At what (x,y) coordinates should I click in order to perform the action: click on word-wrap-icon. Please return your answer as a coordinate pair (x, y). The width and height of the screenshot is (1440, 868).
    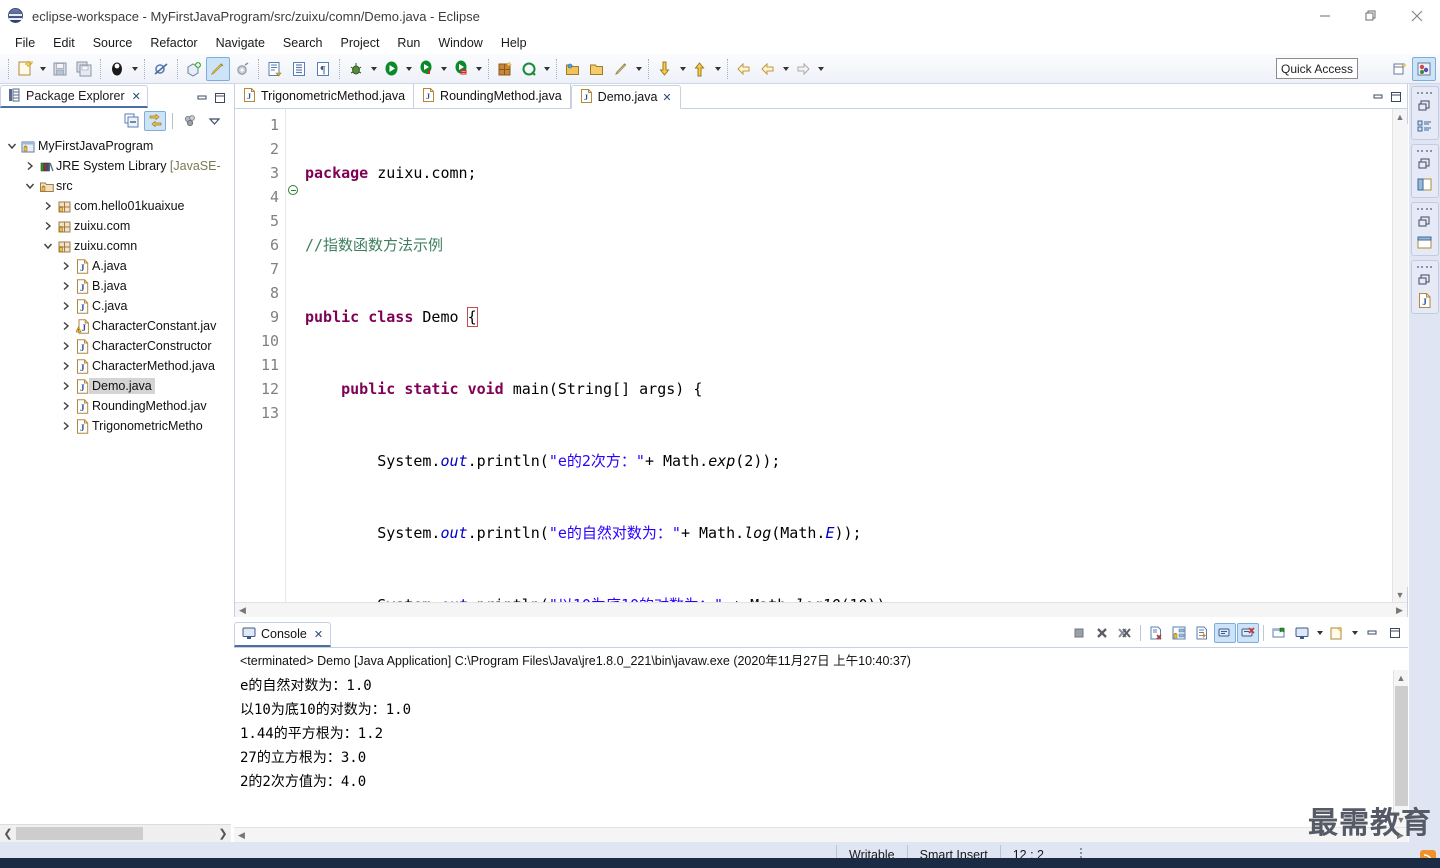
    Looking at the image, I should click on (1202, 633).